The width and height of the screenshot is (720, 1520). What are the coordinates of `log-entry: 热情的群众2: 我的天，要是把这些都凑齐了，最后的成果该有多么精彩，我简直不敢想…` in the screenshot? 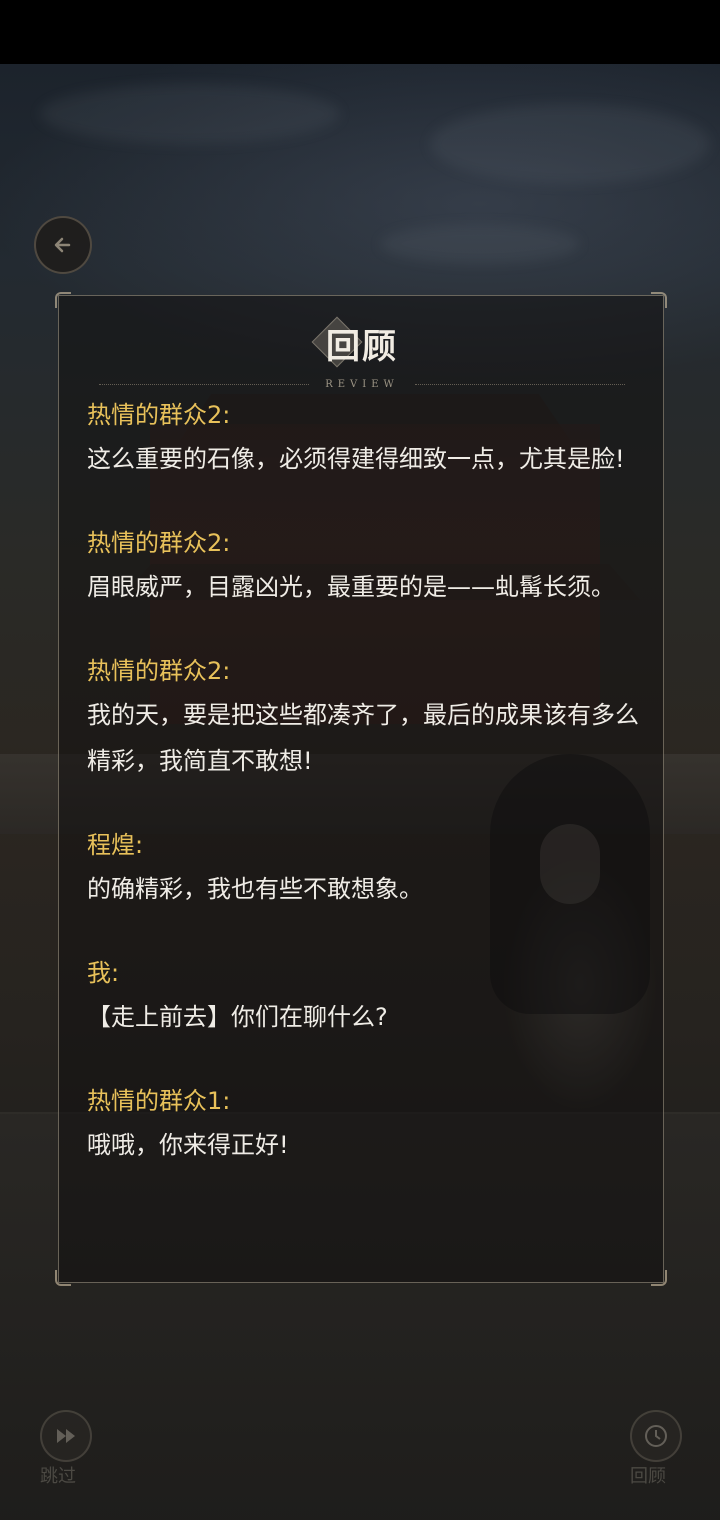 It's located at (367, 719).